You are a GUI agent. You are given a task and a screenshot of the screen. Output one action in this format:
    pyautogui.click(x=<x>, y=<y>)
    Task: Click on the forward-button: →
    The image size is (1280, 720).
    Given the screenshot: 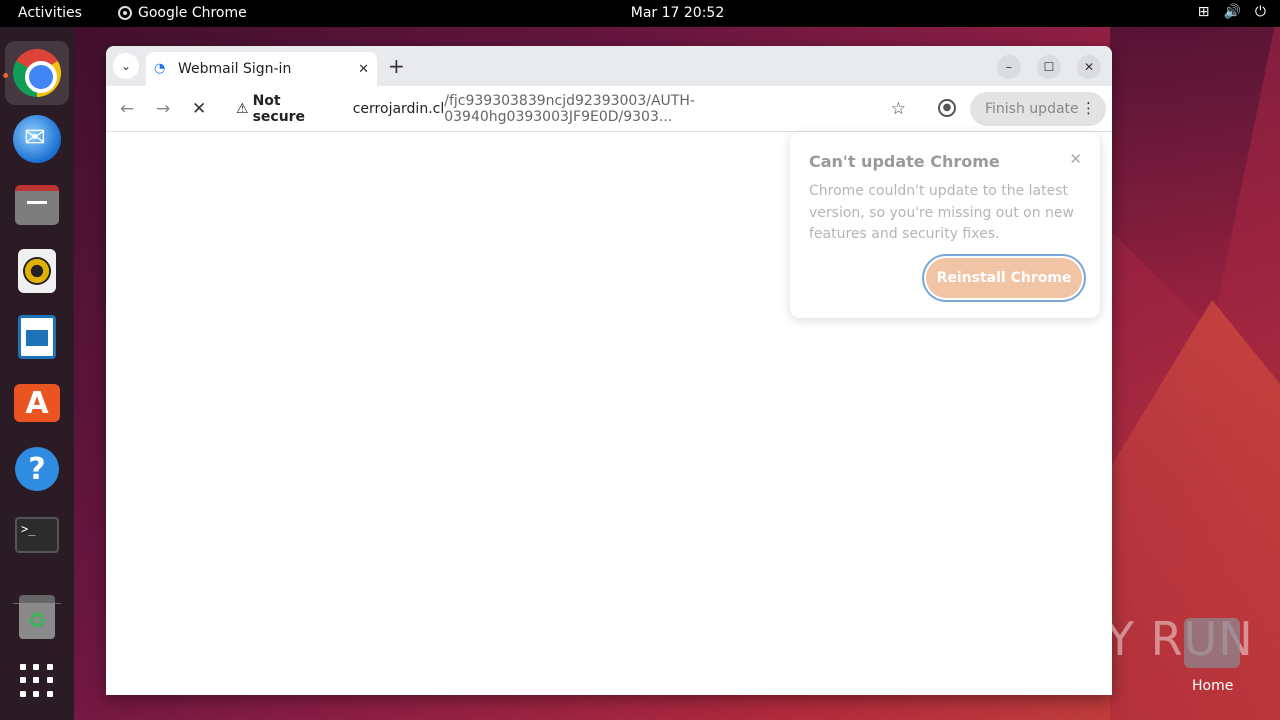 What is the action you would take?
    pyautogui.click(x=163, y=109)
    